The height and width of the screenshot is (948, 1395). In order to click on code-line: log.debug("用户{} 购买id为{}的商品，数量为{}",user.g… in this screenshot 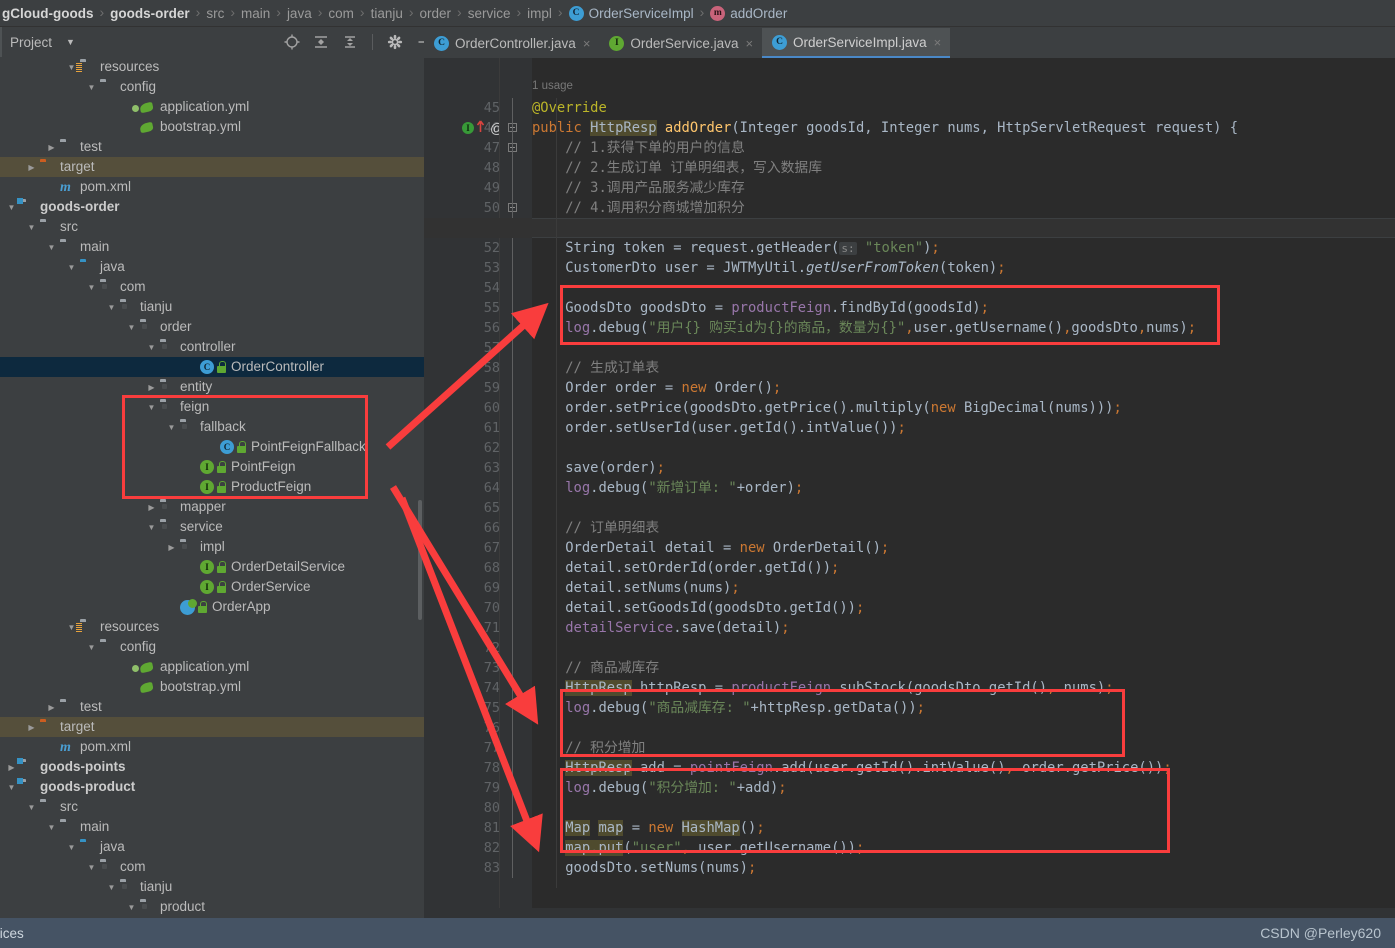, I will do `click(864, 328)`.